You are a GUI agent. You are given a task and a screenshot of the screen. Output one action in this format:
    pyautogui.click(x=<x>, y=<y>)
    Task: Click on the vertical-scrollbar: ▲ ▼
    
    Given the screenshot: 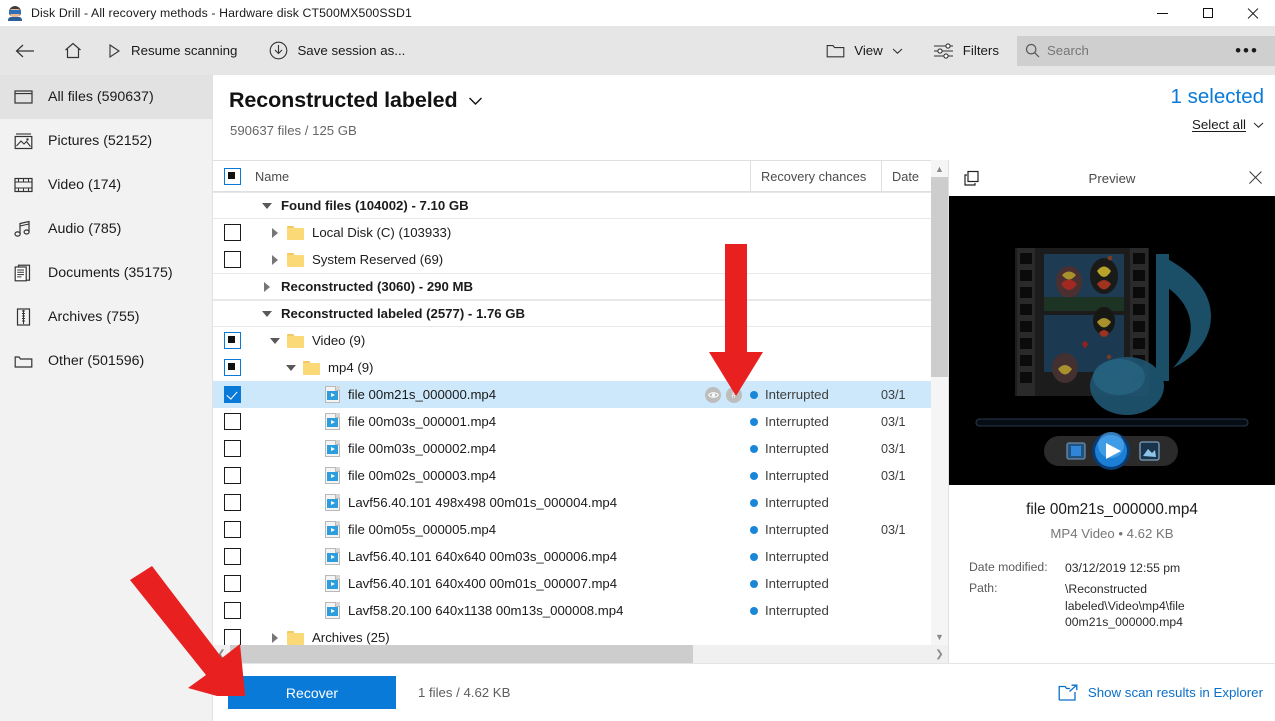 What is the action you would take?
    pyautogui.click(x=939, y=402)
    